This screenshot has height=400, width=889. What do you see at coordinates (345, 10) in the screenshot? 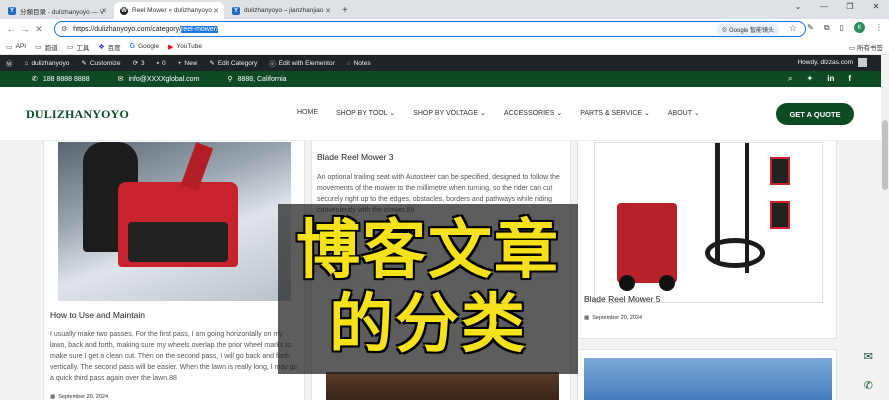
I see `new-tab-button: +` at bounding box center [345, 10].